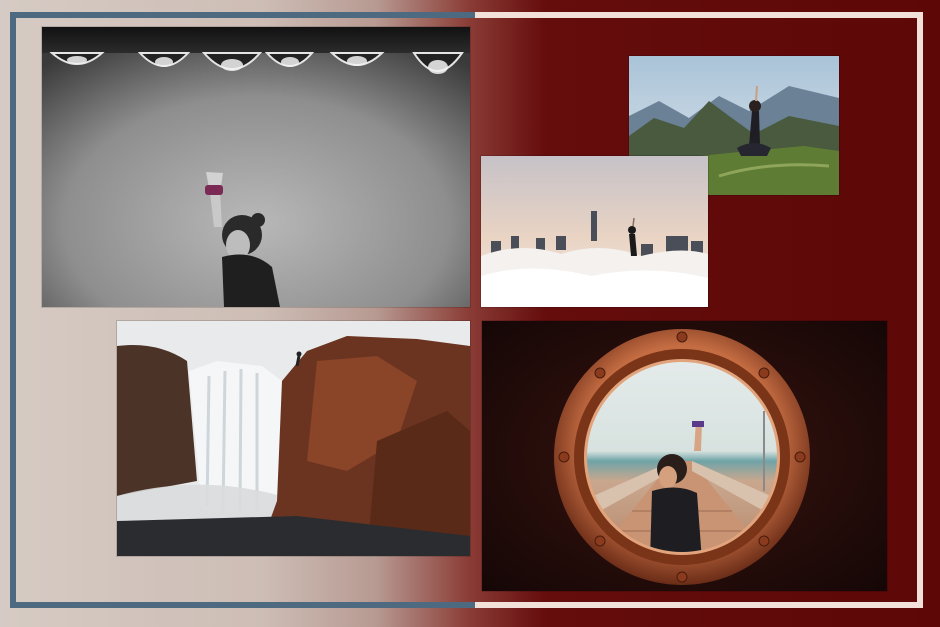 The image size is (940, 627). Describe the element at coordinates (293, 438) in the screenshot. I see `photo-waterfall-cliff` at that location.